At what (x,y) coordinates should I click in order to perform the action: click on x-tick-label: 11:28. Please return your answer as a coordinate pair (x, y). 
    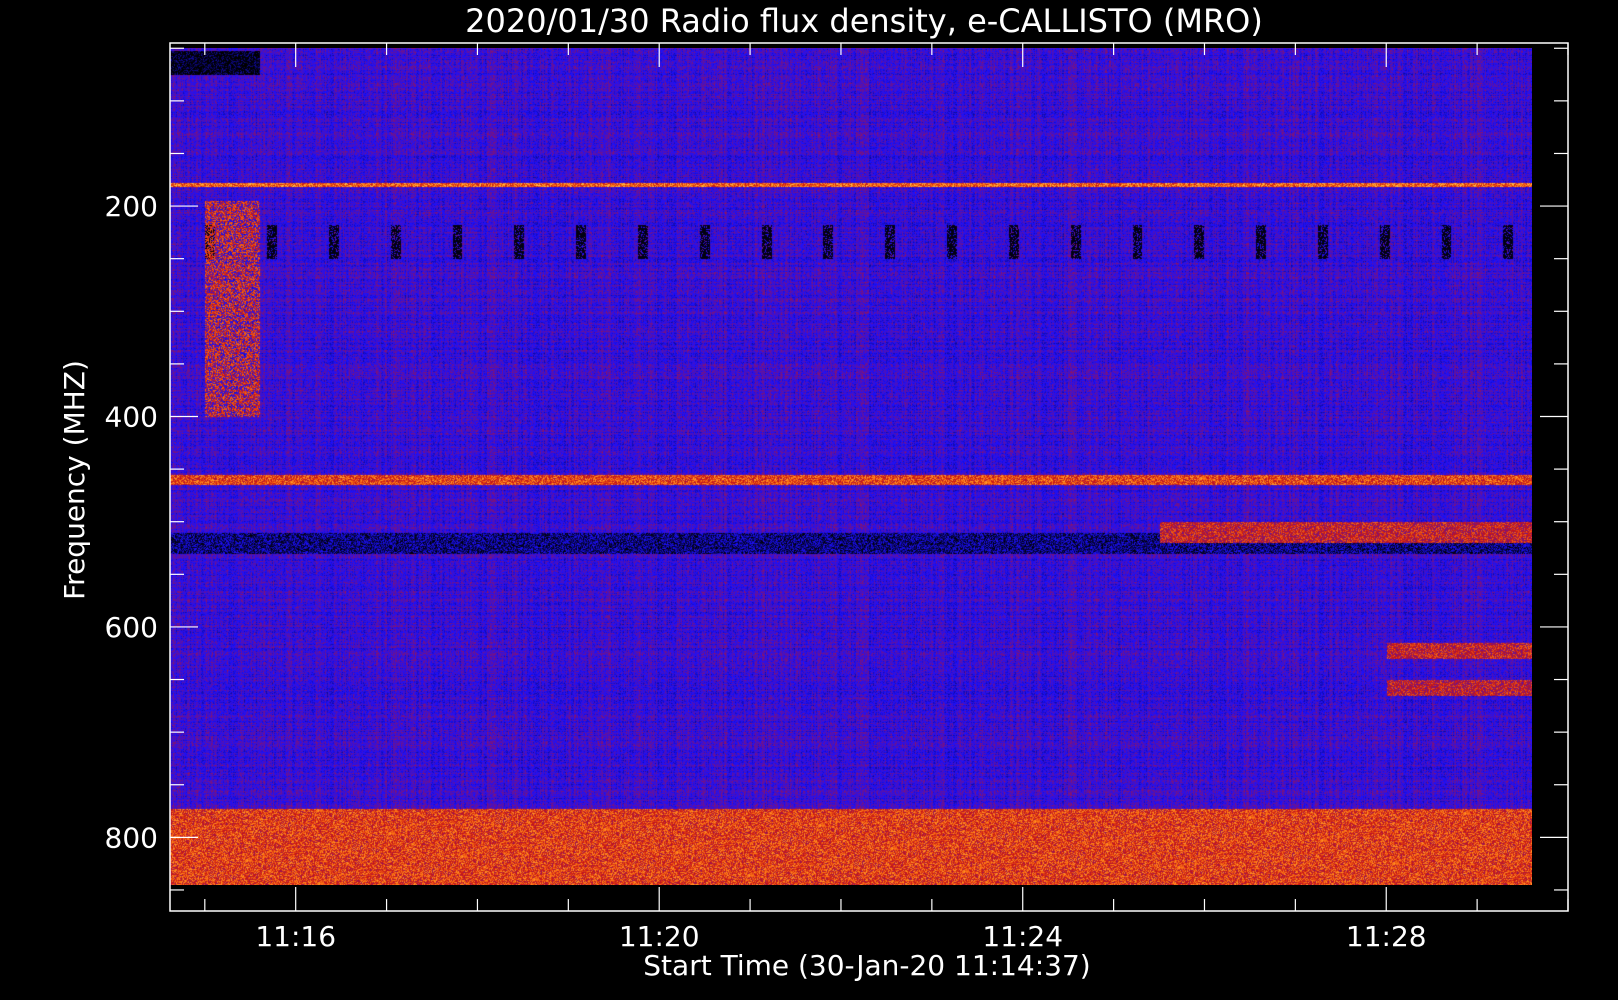
    Looking at the image, I should click on (1386, 936).